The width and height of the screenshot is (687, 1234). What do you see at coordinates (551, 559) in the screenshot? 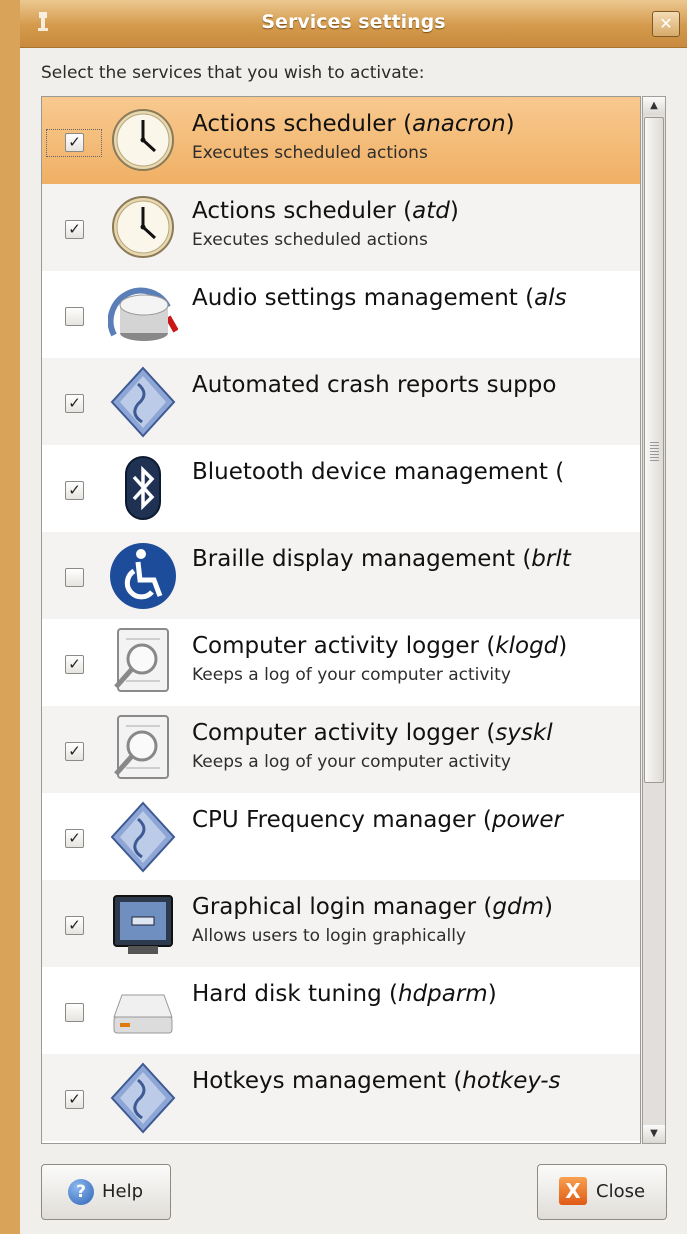
I see `service-daemon: brlt` at bounding box center [551, 559].